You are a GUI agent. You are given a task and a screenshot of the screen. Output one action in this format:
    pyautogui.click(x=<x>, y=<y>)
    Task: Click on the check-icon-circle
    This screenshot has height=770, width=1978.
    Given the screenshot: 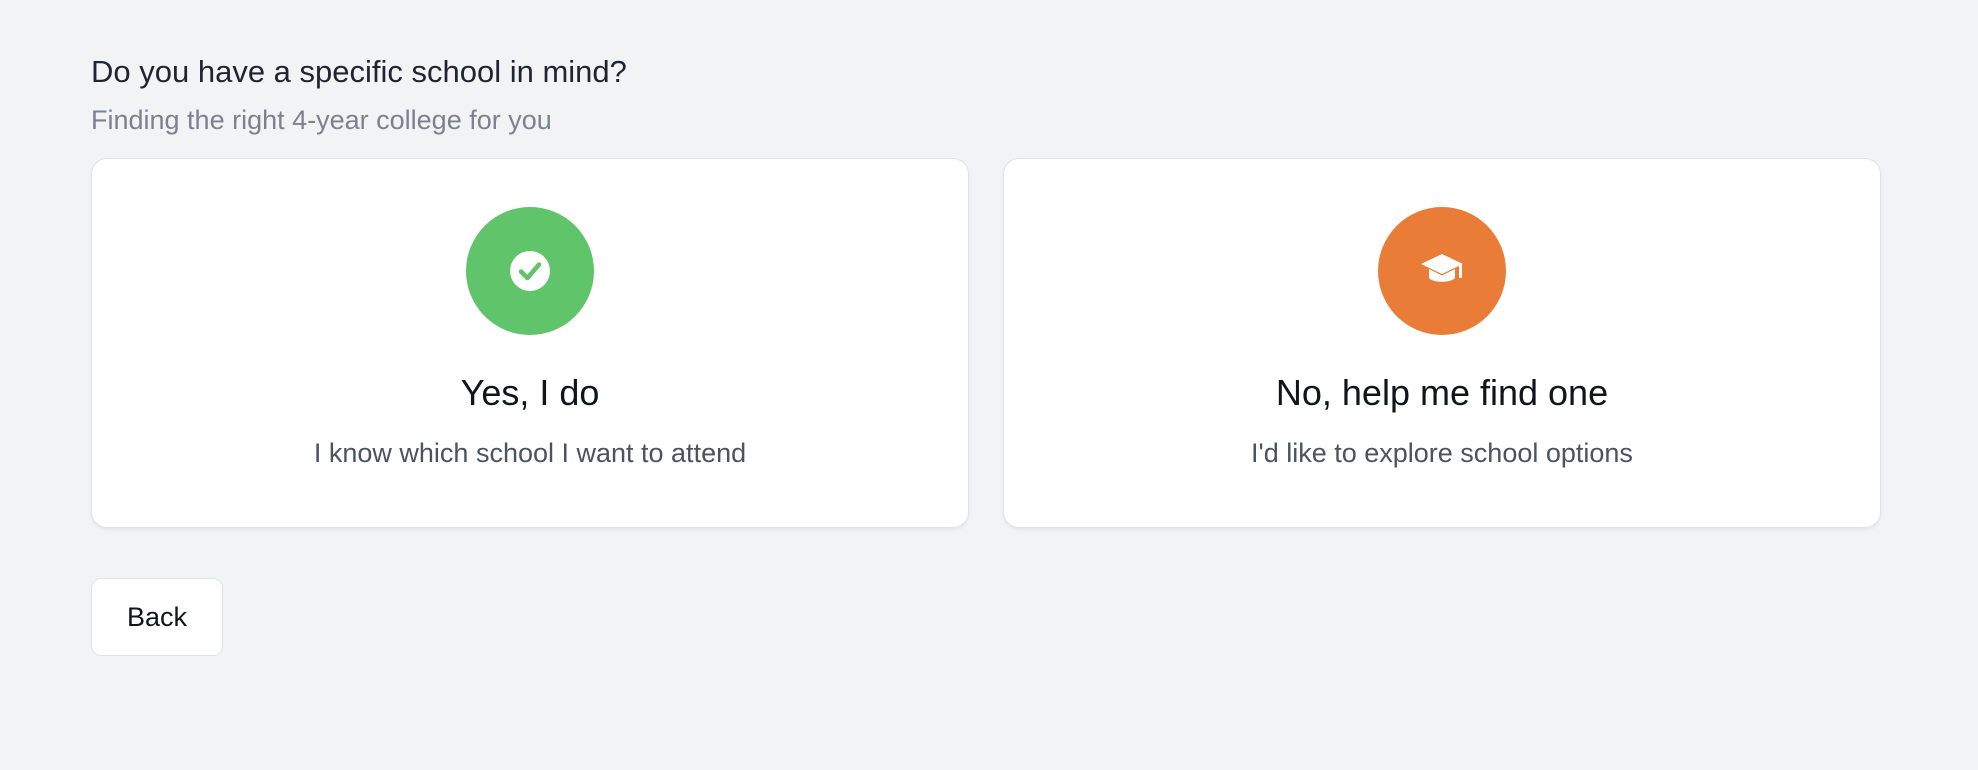 What is the action you would take?
    pyautogui.click(x=530, y=271)
    